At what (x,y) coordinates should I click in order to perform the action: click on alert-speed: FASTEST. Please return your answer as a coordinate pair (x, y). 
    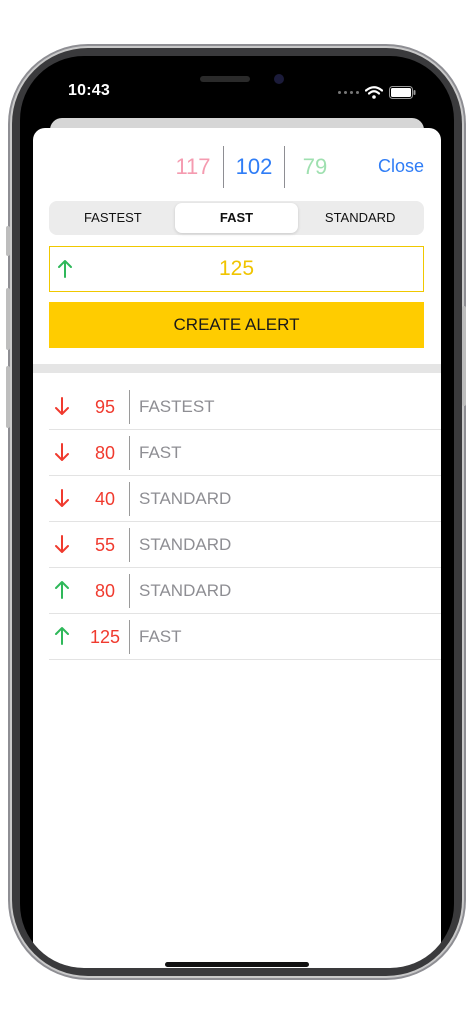
    Looking at the image, I should click on (177, 406).